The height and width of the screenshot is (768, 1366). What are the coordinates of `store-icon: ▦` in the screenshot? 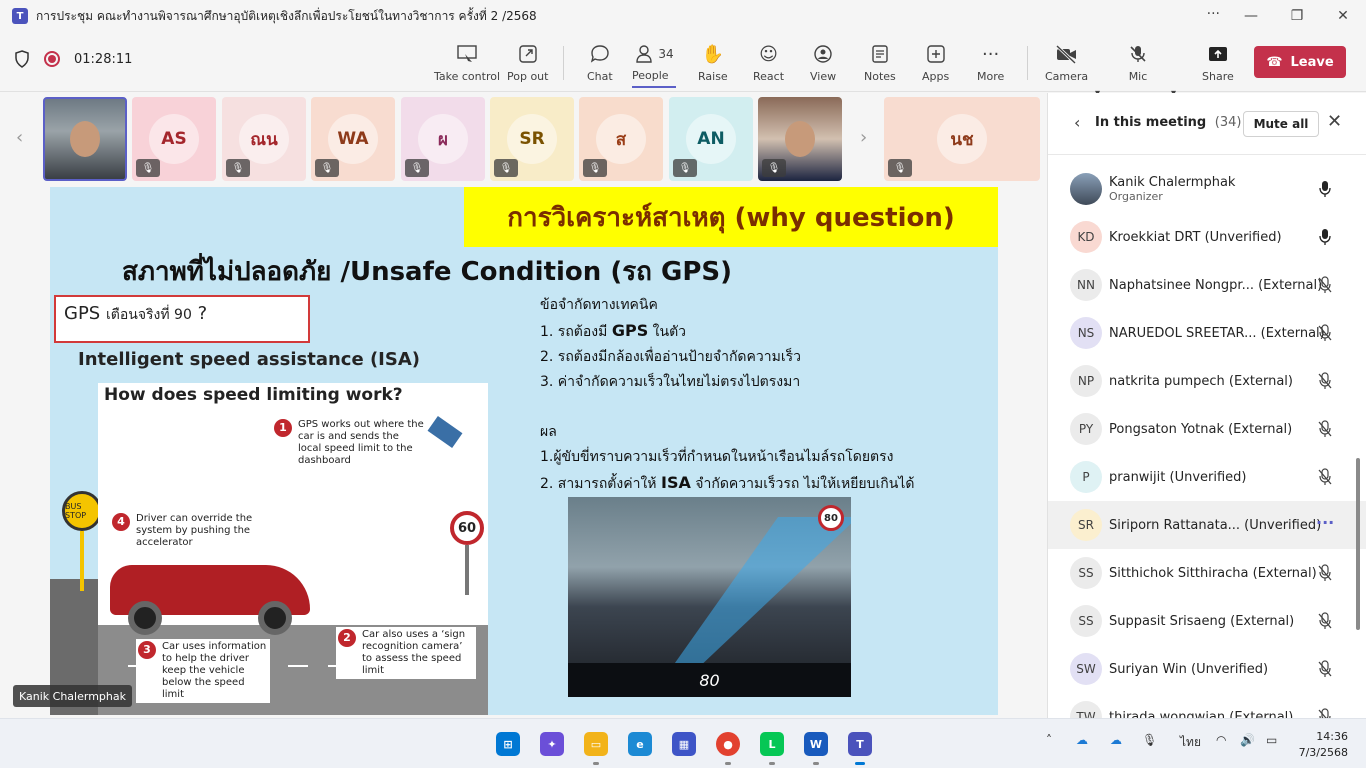 It's located at (684, 744).